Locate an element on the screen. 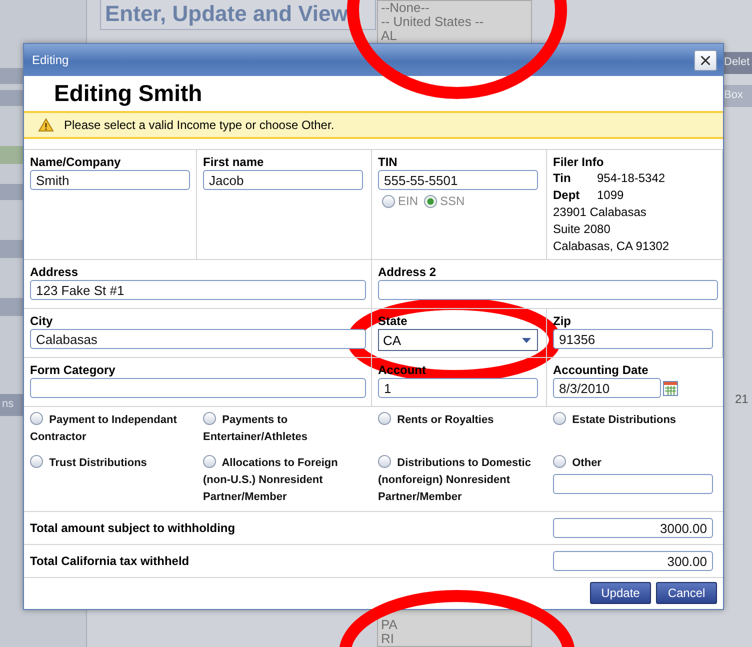 Image resolution: width=752 pixels, height=647 pixels. income-type-radio: Payments to Entertainer/Athletes is located at coordinates (284, 429).